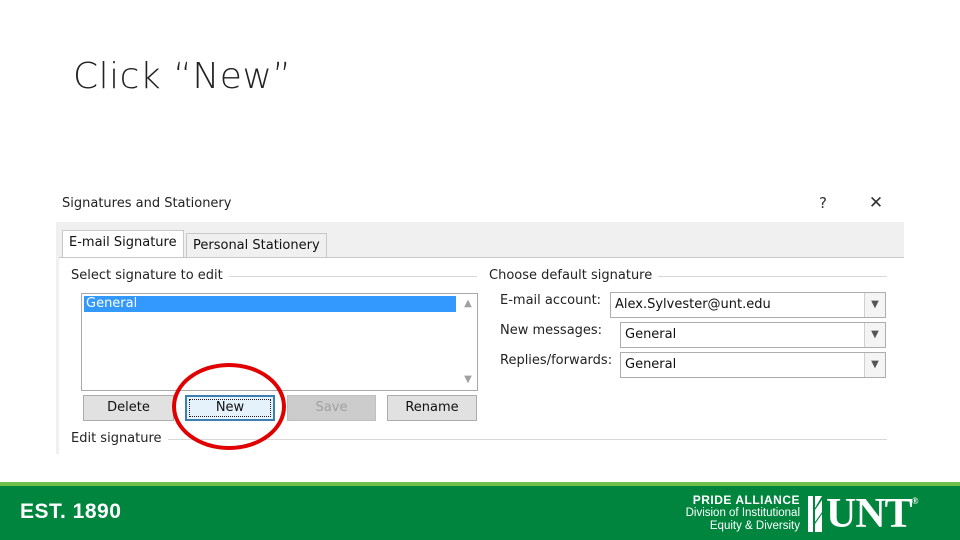 This screenshot has height=540, width=960. I want to click on default-signature-label: Choose default signature, so click(574, 275).